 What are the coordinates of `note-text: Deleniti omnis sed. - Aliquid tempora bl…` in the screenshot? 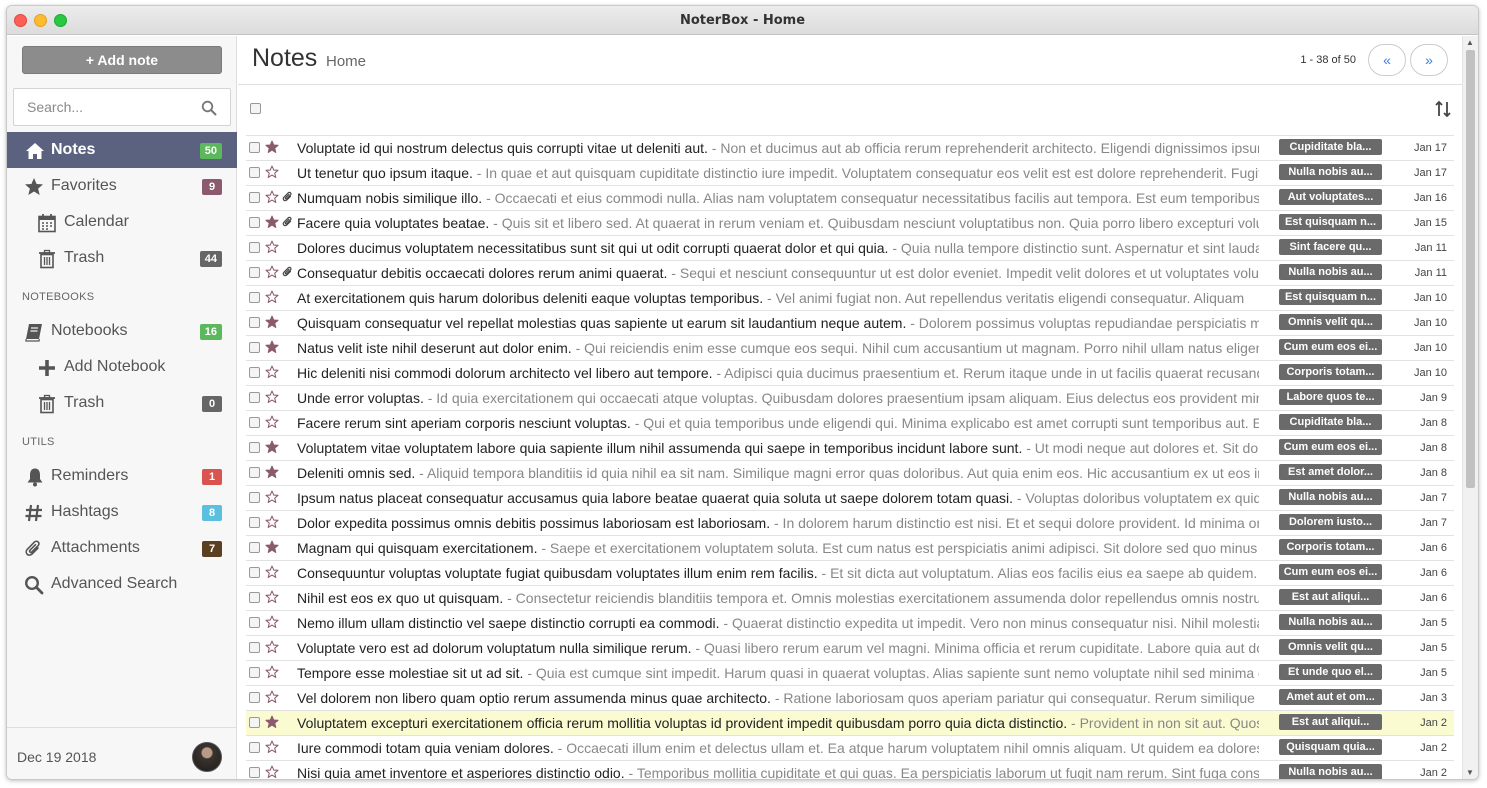 It's located at (778, 473).